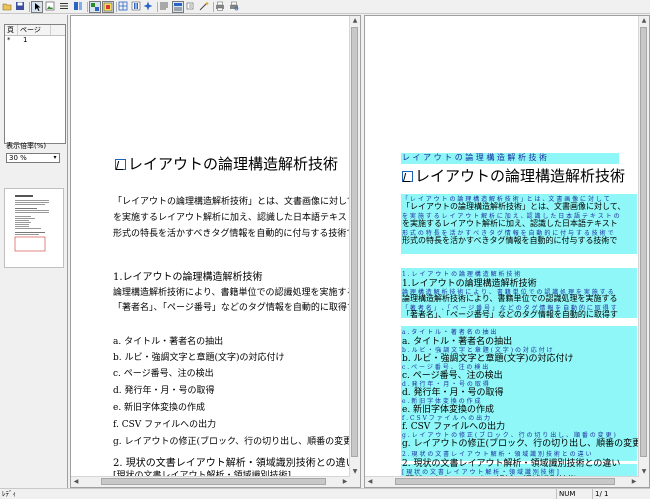  I want to click on print-icon, so click(221, 7).